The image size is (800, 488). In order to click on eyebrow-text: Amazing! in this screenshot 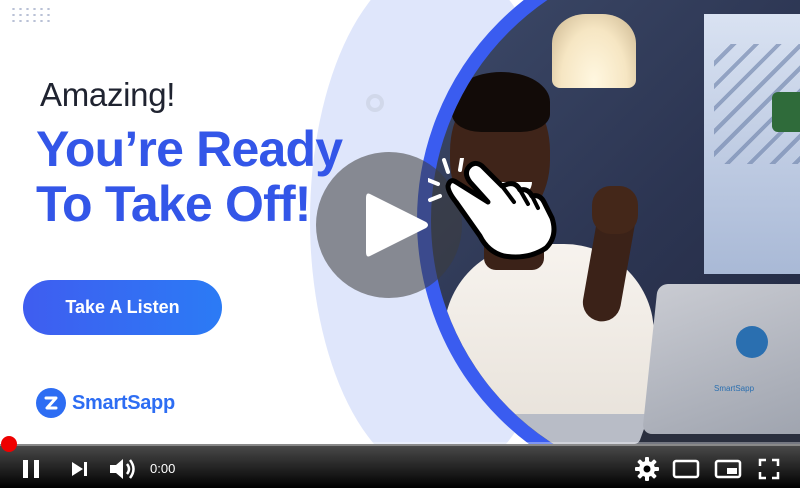, I will do `click(108, 94)`.